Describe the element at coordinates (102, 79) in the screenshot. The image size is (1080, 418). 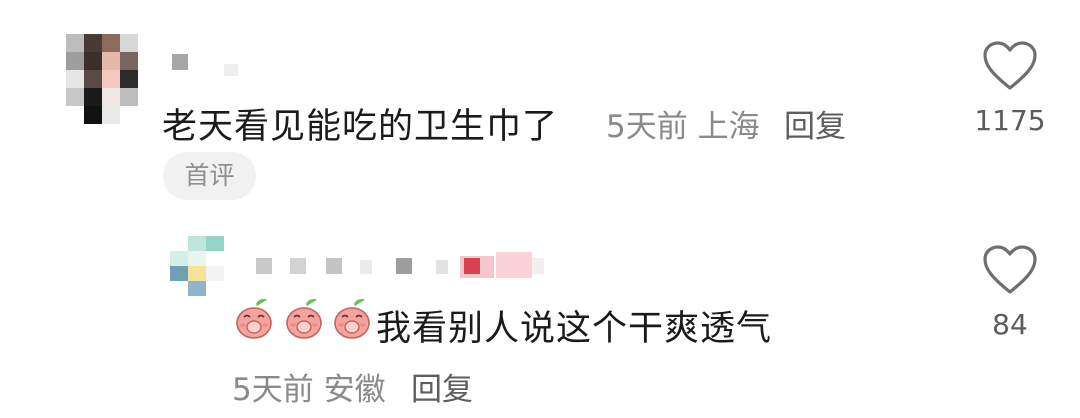
I see `avatar-pixelated` at that location.